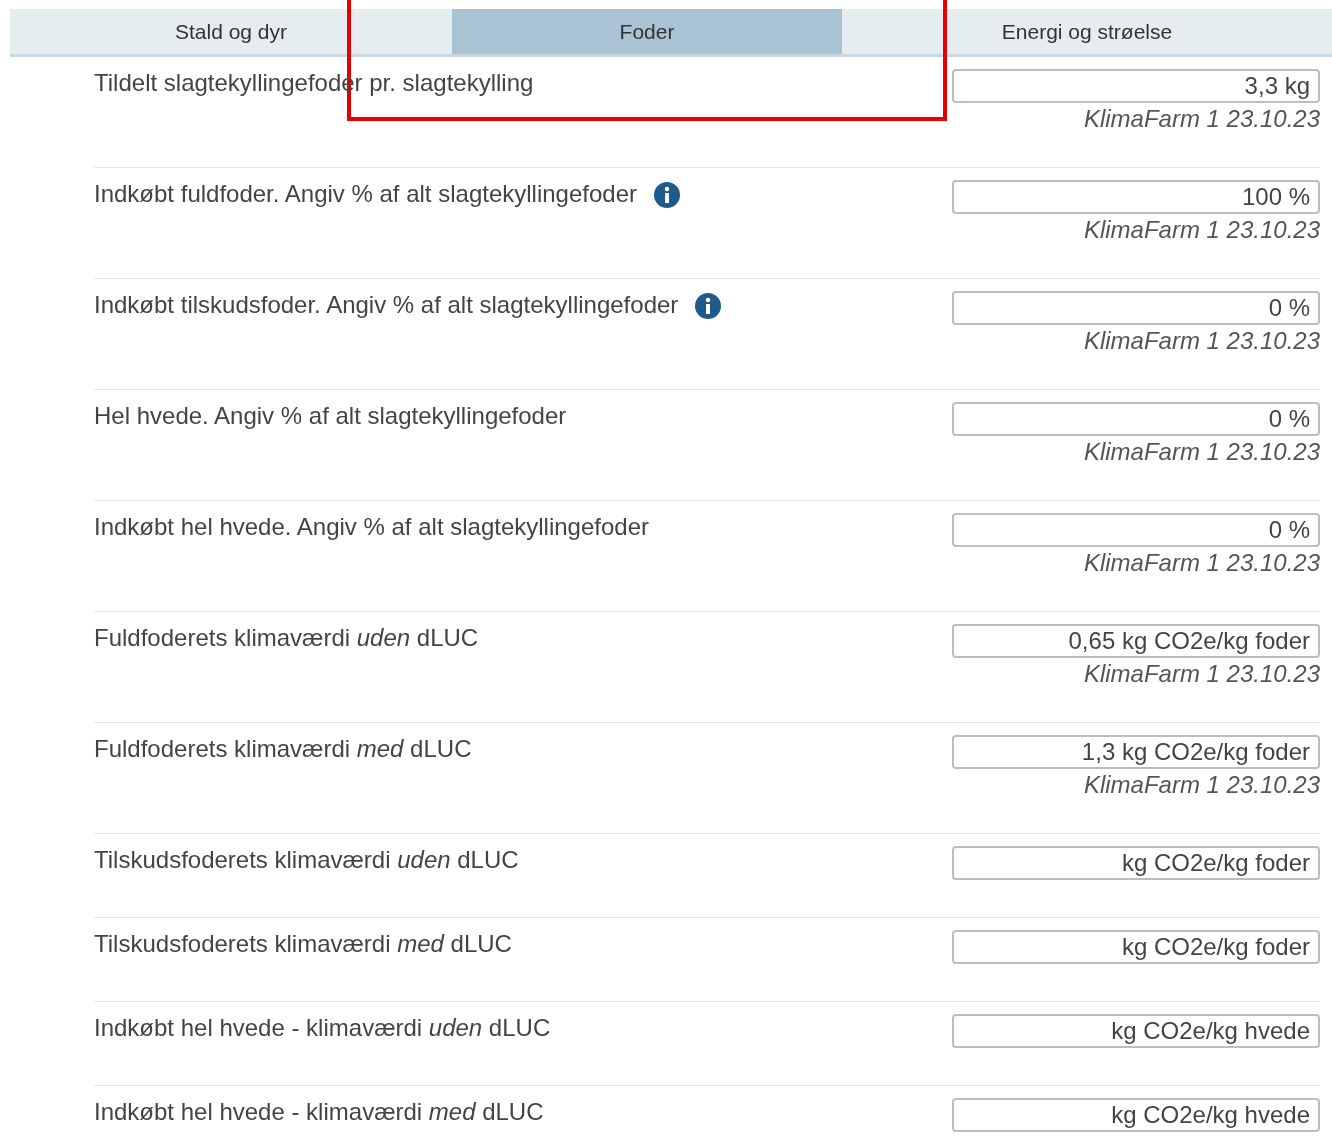 This screenshot has height=1145, width=1332. I want to click on tab: Stald og dyr, so click(231, 31).